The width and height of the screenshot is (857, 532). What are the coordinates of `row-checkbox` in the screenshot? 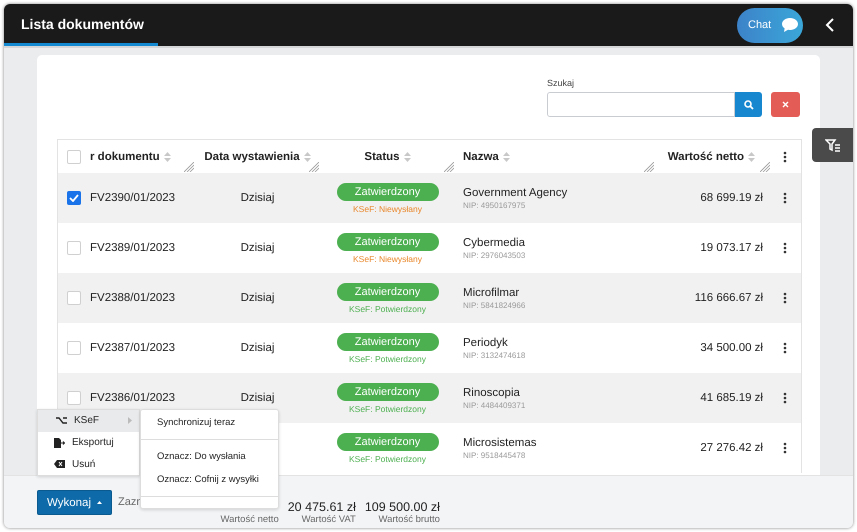 It's located at (74, 198).